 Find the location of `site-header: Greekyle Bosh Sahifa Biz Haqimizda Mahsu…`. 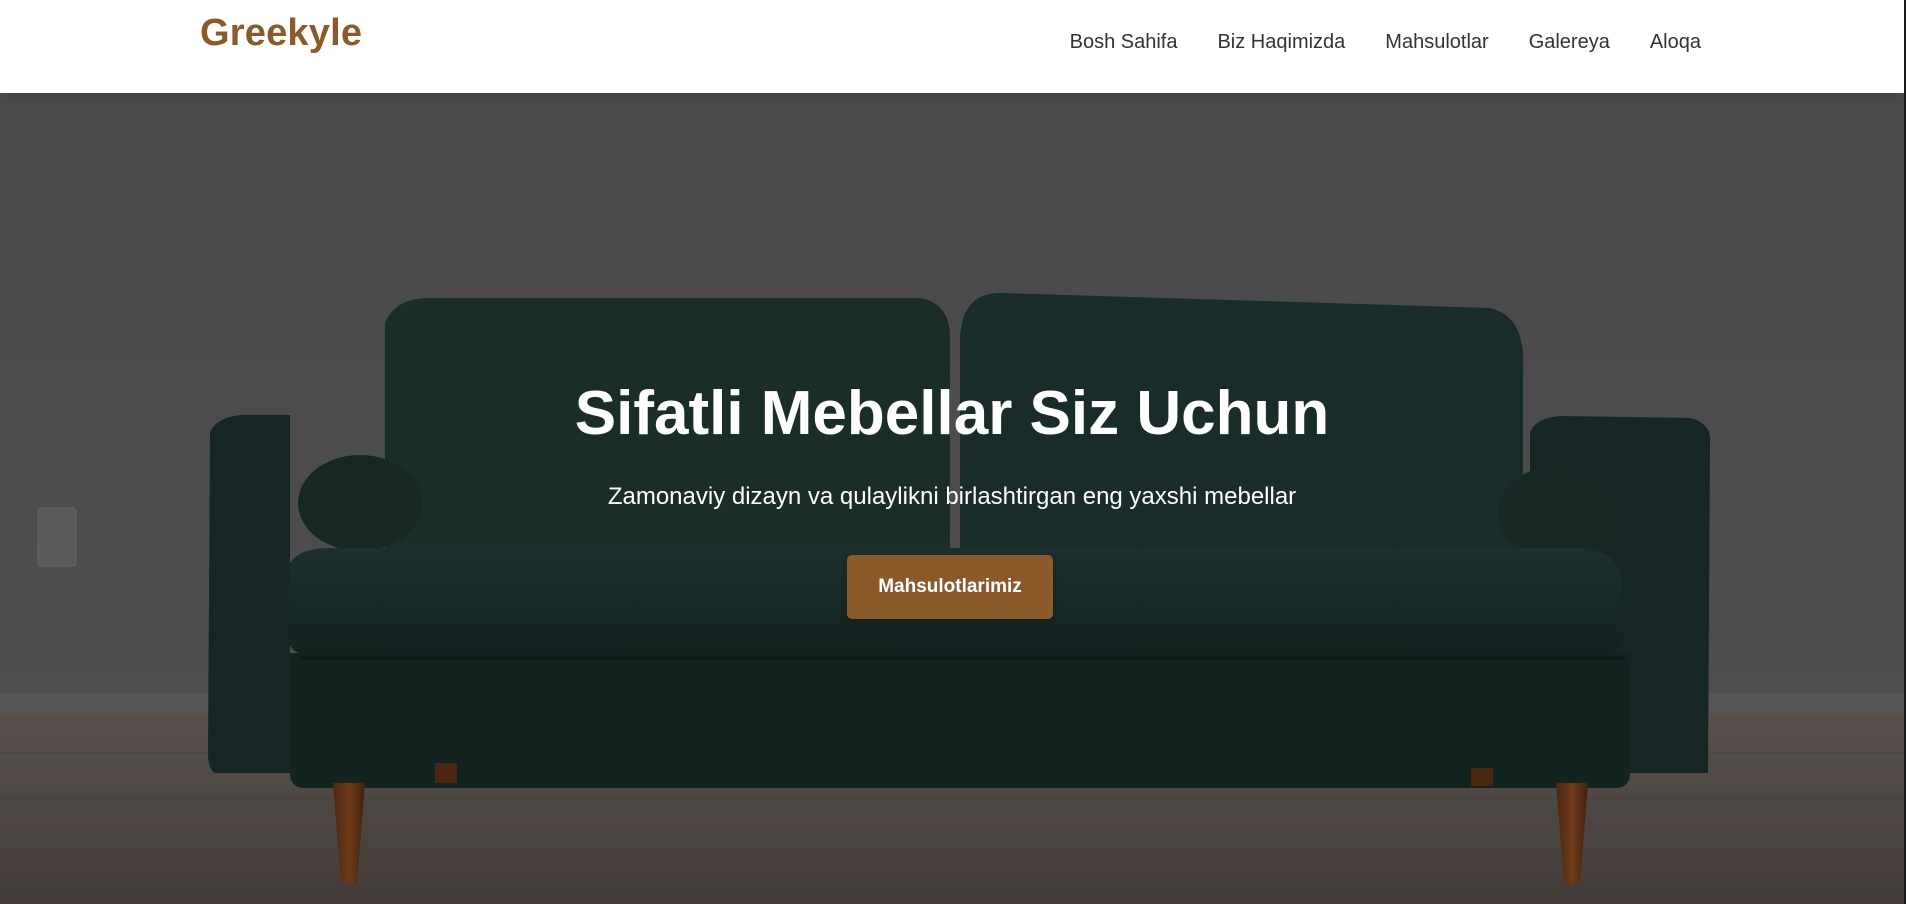

site-header: Greekyle Bosh Sahifa Biz Haqimizda Mahsu… is located at coordinates (952, 46).